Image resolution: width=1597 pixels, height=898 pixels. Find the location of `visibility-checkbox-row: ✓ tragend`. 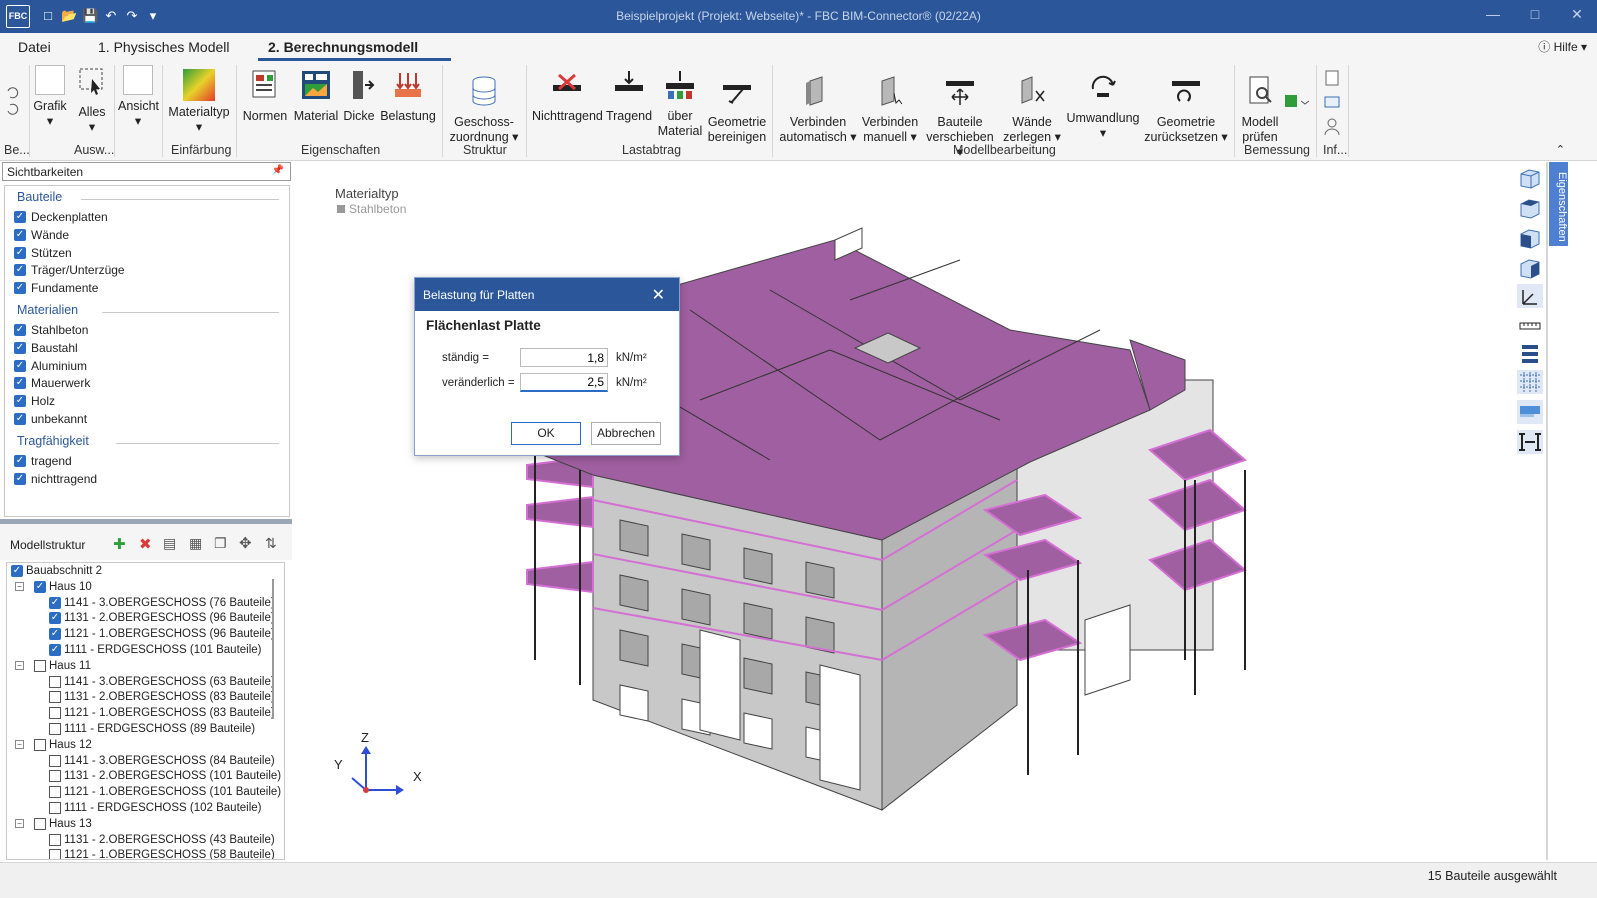

visibility-checkbox-row: ✓ tragend is located at coordinates (43, 461).